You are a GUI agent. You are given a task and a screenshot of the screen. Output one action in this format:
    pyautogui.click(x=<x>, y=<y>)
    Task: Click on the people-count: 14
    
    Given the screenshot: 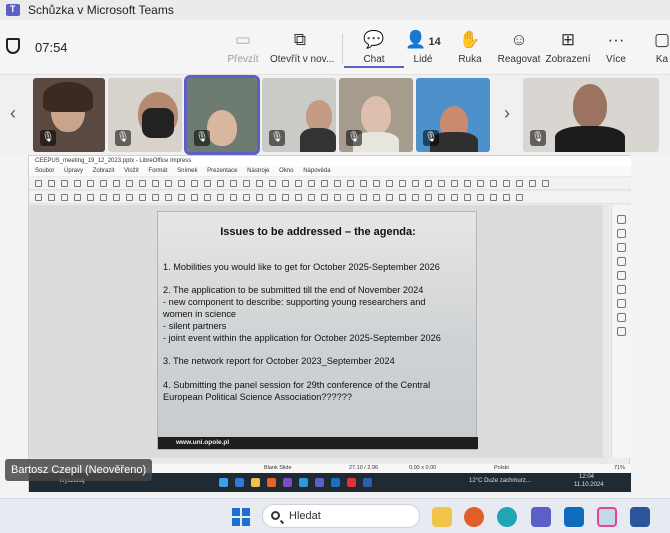 What is the action you would take?
    pyautogui.click(x=434, y=42)
    